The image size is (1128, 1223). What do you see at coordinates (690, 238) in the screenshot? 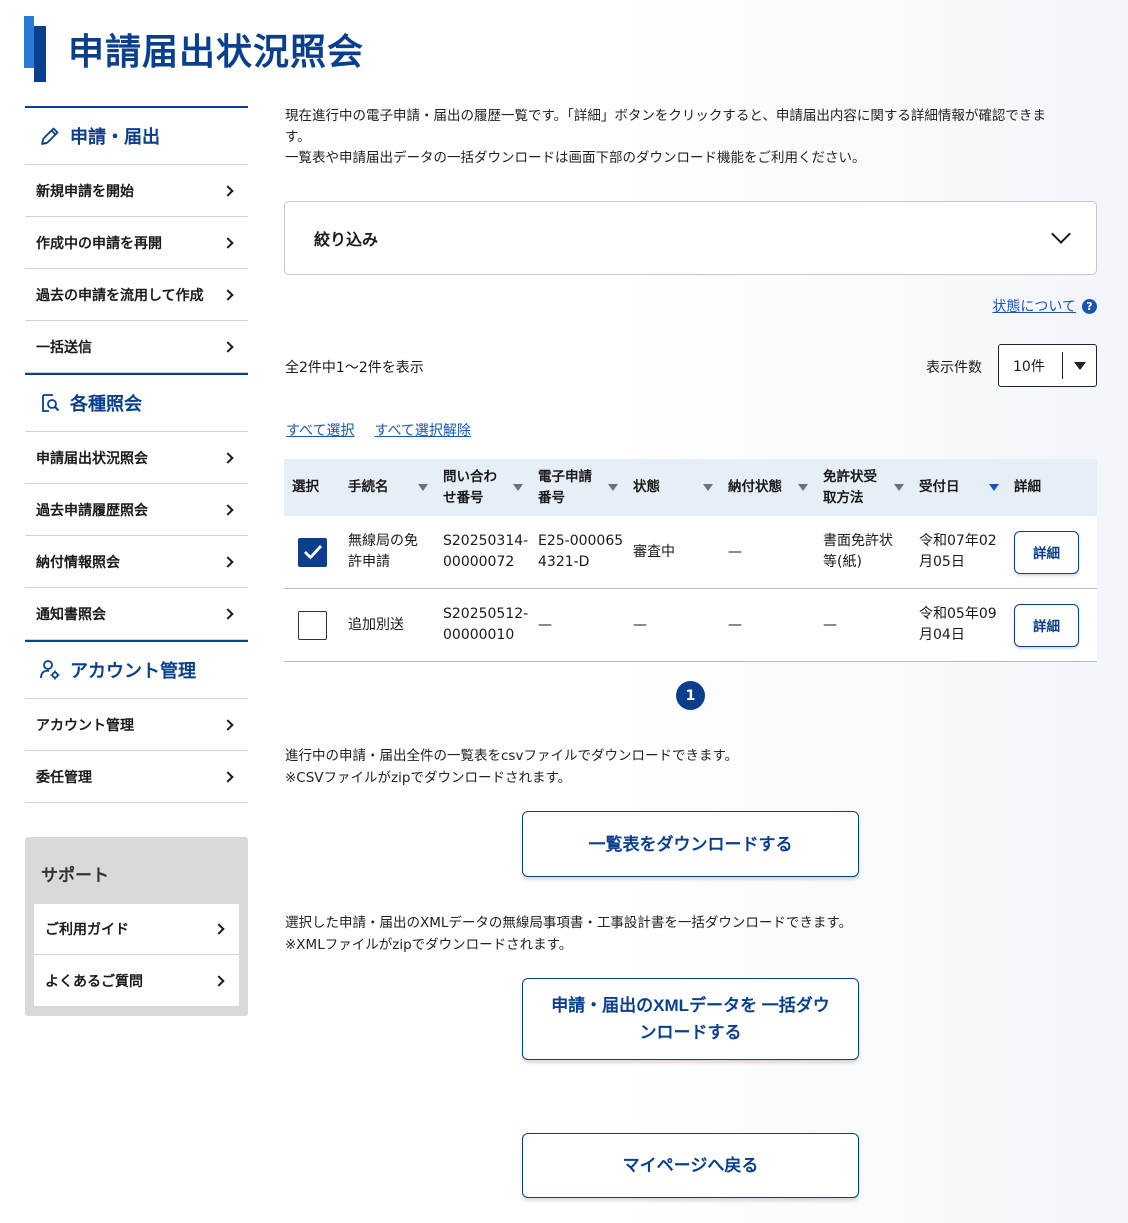
I see `filter-accordion: 絞り込み` at bounding box center [690, 238].